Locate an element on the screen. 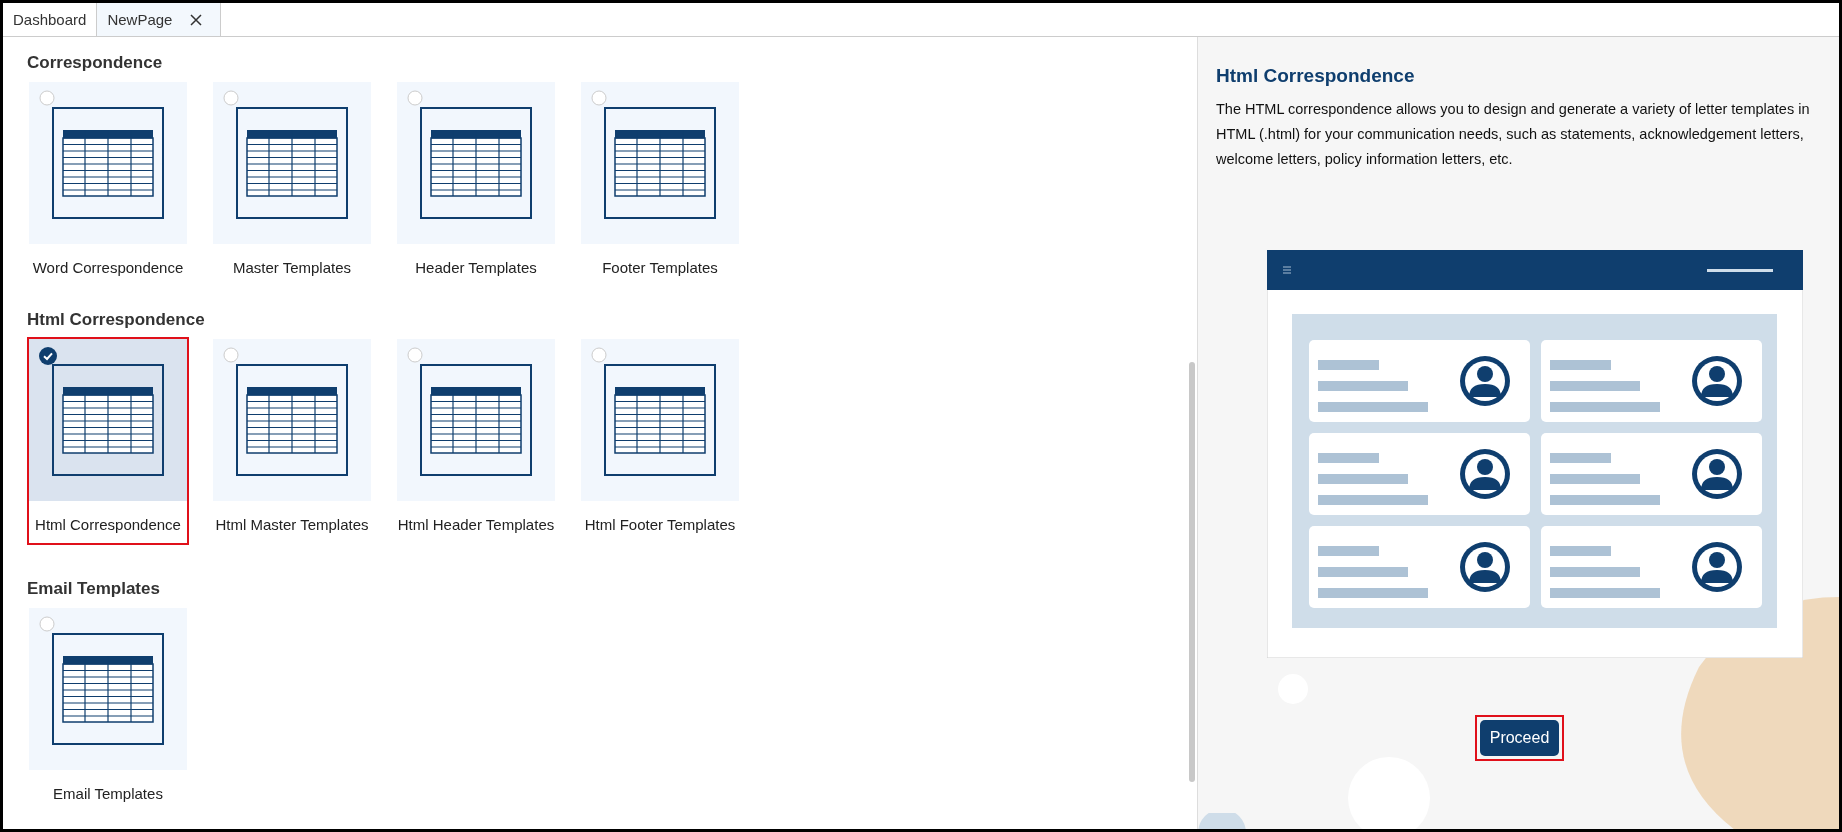  template-label: Html Master Templates is located at coordinates (292, 525).